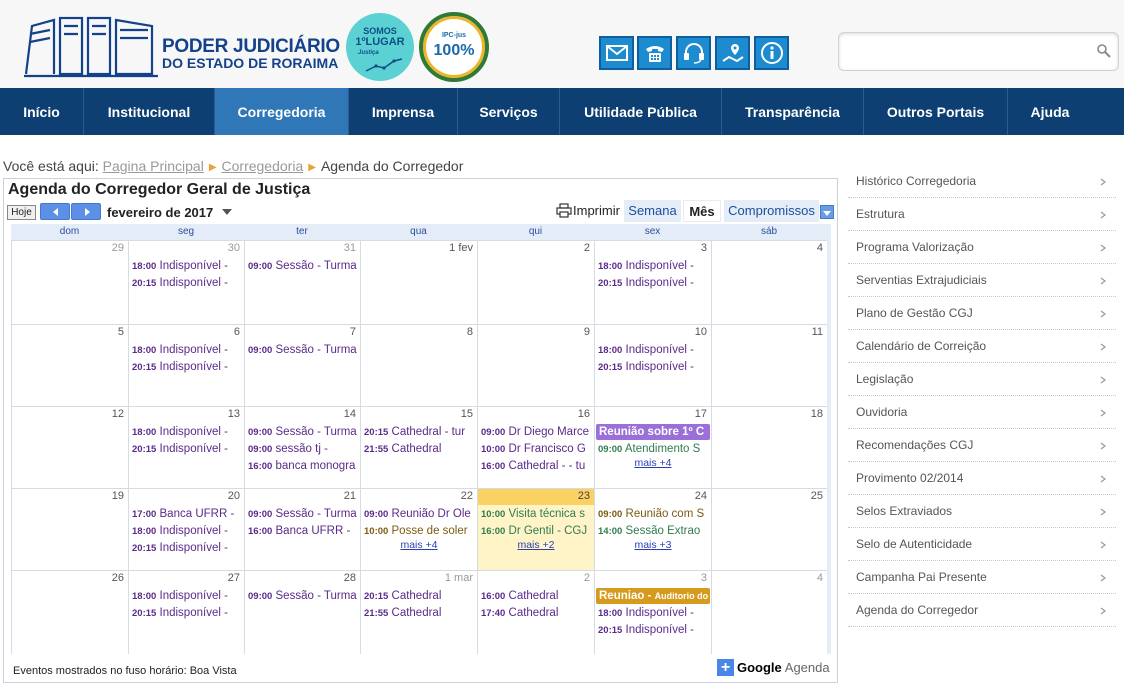  What do you see at coordinates (263, 166) in the screenshot?
I see `breadcrumb-link-corregedoria: Corregedoria` at bounding box center [263, 166].